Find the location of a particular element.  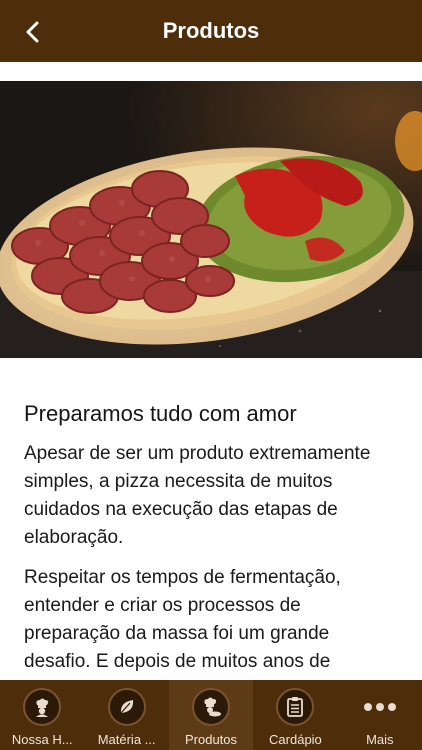

more-icon is located at coordinates (380, 707).